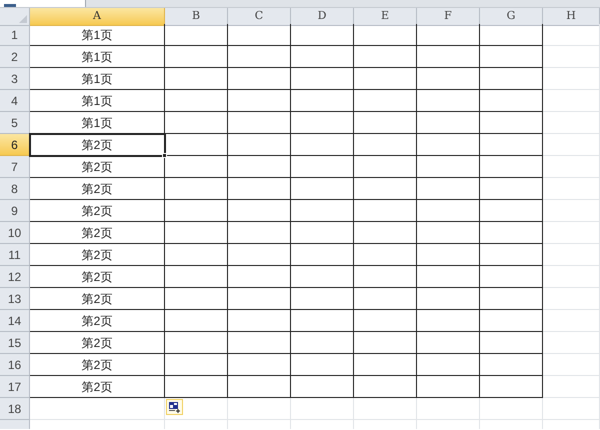 Image resolution: width=600 pixels, height=430 pixels. I want to click on corner-triangle-icon, so click(23, 18).